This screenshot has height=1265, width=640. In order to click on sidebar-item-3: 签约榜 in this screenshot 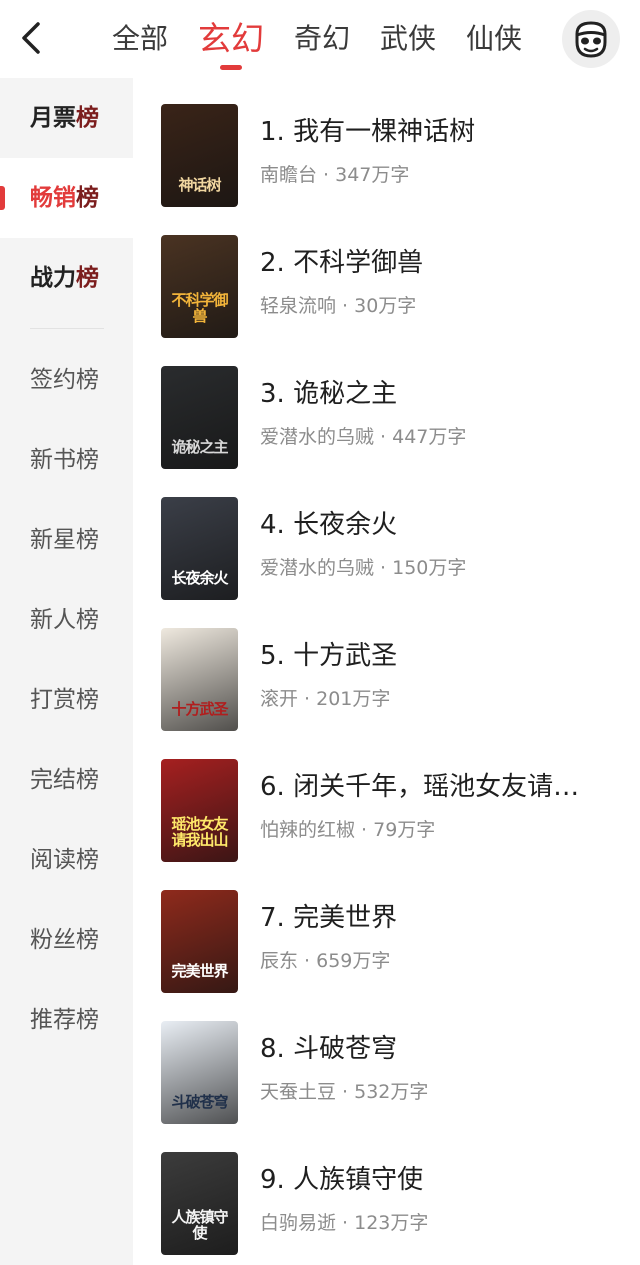, I will do `click(66, 380)`.